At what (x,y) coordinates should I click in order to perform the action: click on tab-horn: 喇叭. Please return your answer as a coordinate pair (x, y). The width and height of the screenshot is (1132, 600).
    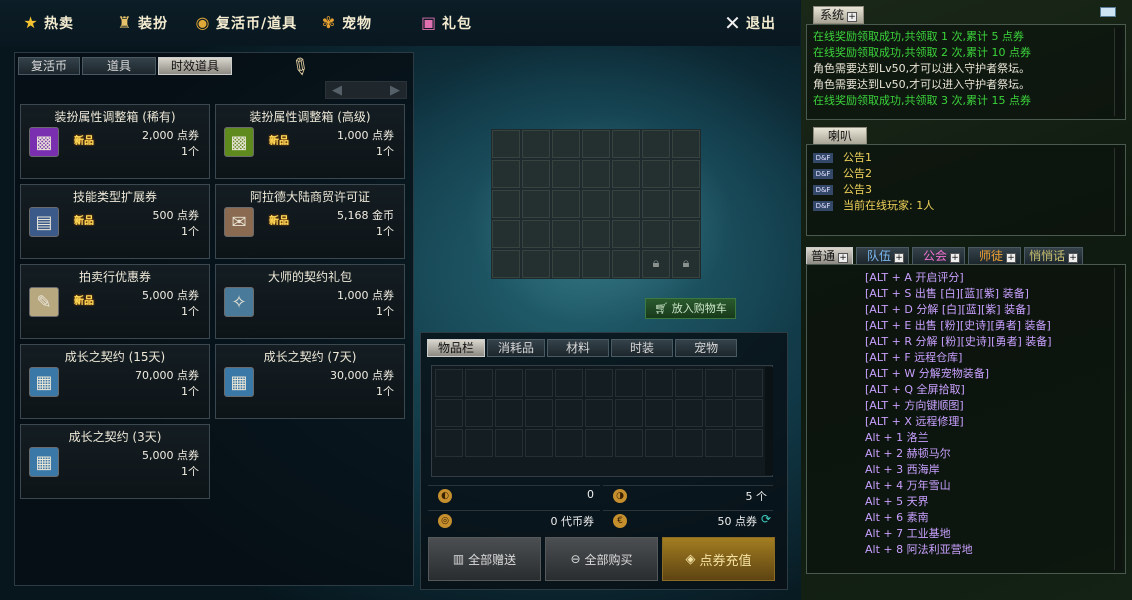
    Looking at the image, I should click on (840, 136).